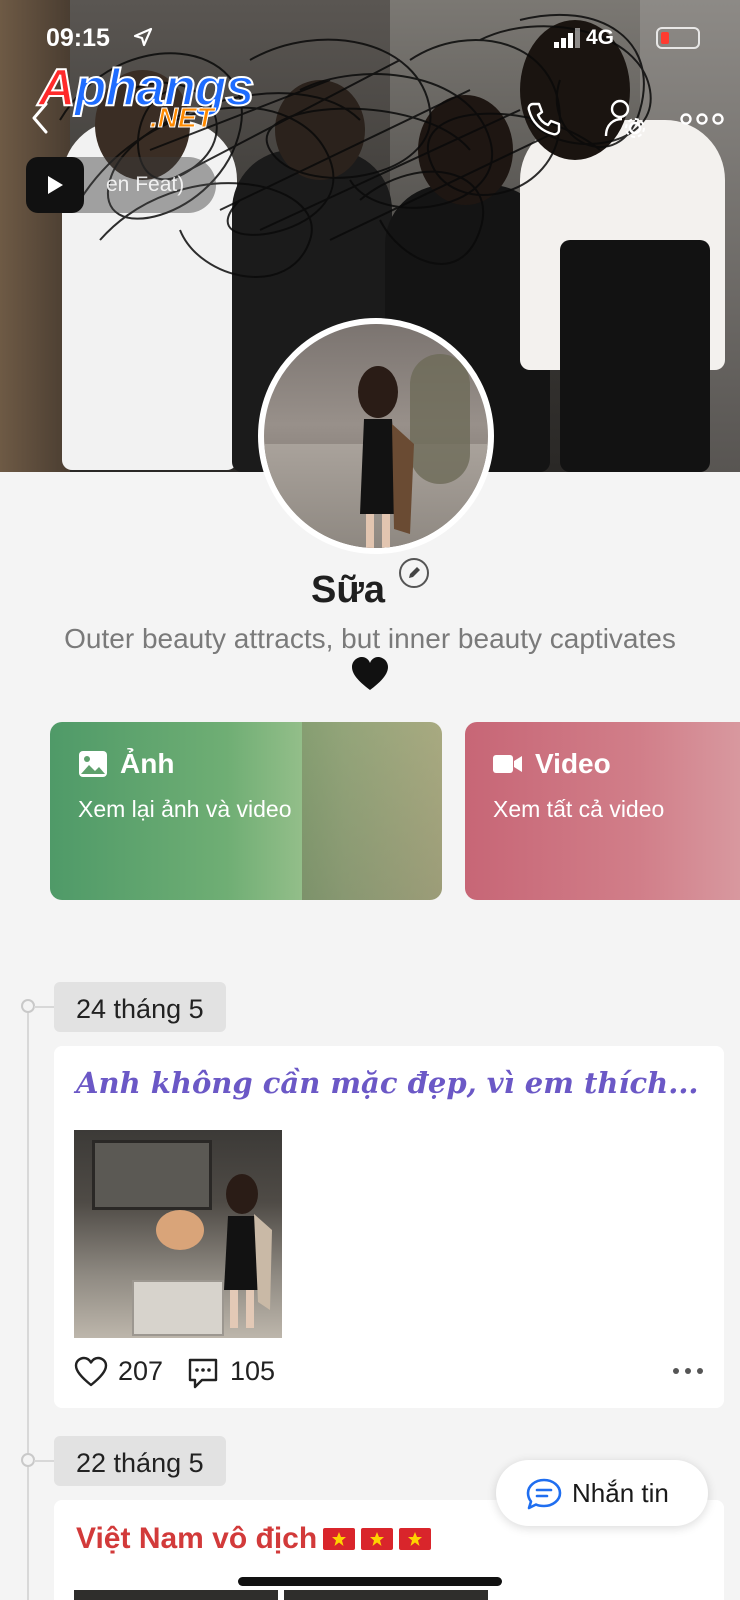 Image resolution: width=740 pixels, height=1600 pixels. I want to click on video-camera-icon, so click(507, 764).